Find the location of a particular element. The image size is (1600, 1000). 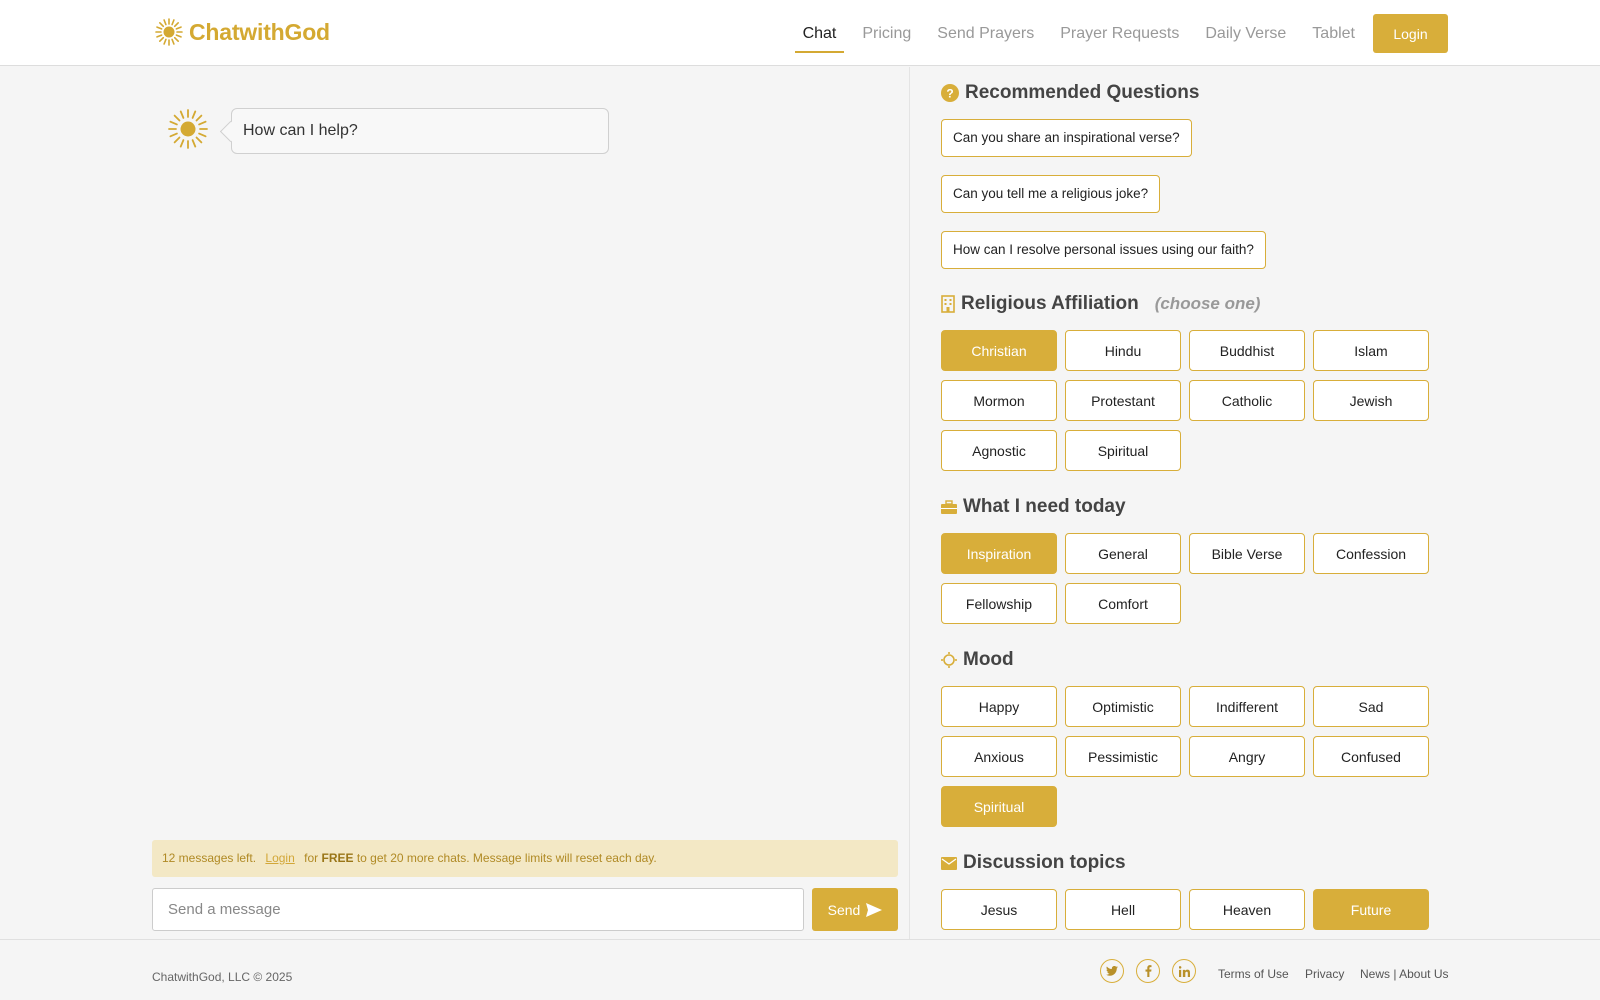

twitter-icon is located at coordinates (1112, 971).